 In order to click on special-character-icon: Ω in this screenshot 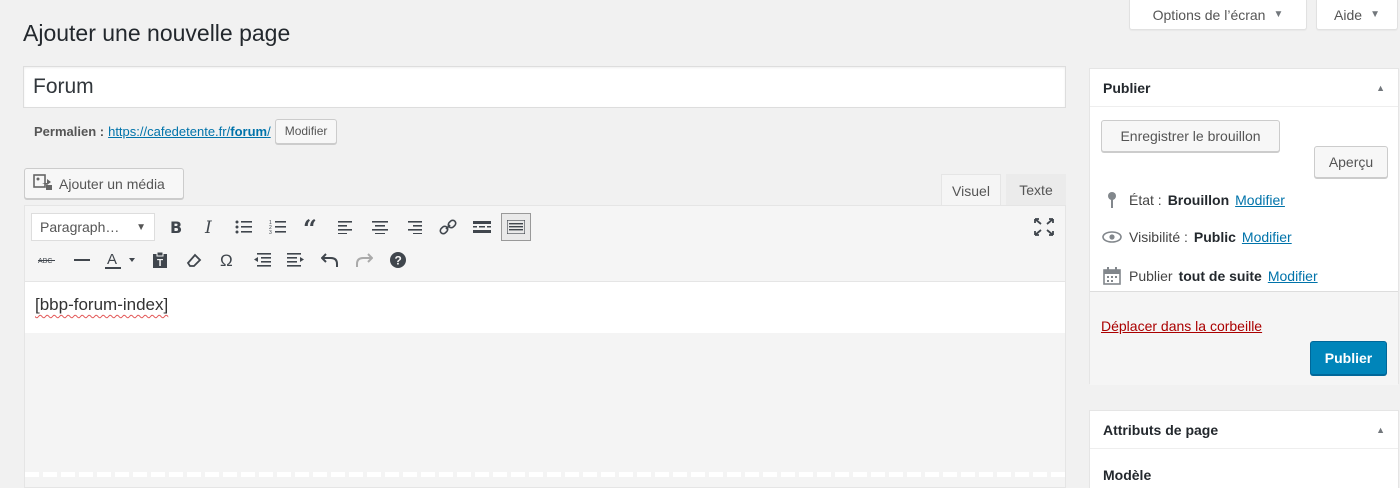, I will do `click(228, 260)`.